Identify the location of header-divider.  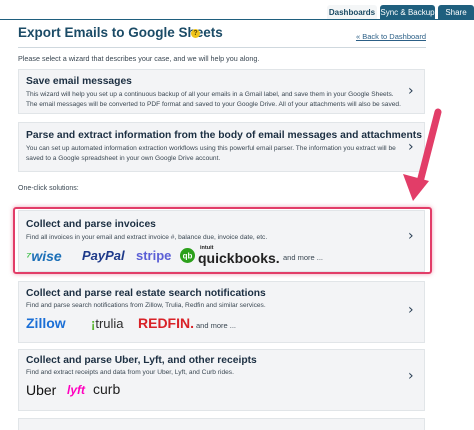
(222, 47).